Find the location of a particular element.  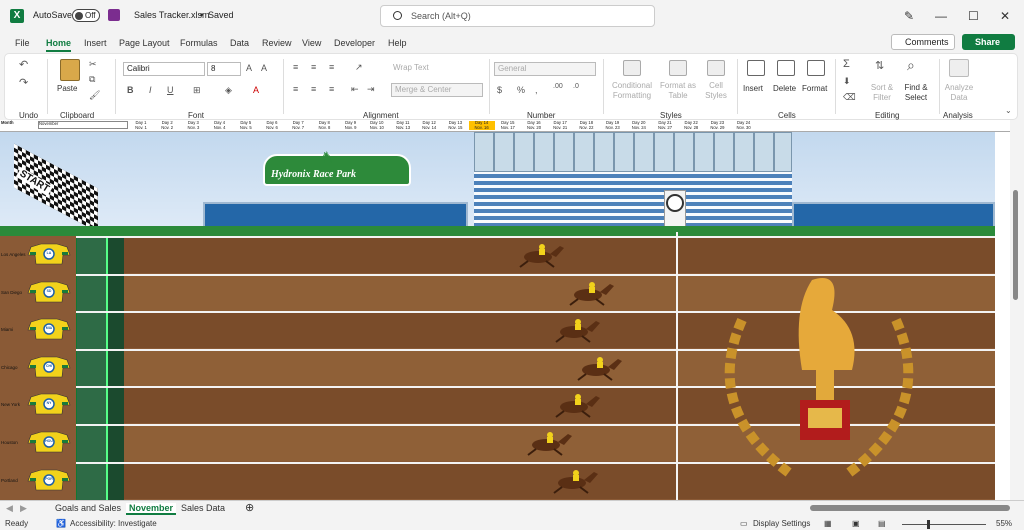

day-header: Day 8 Nov. 8 is located at coordinates (324, 125).